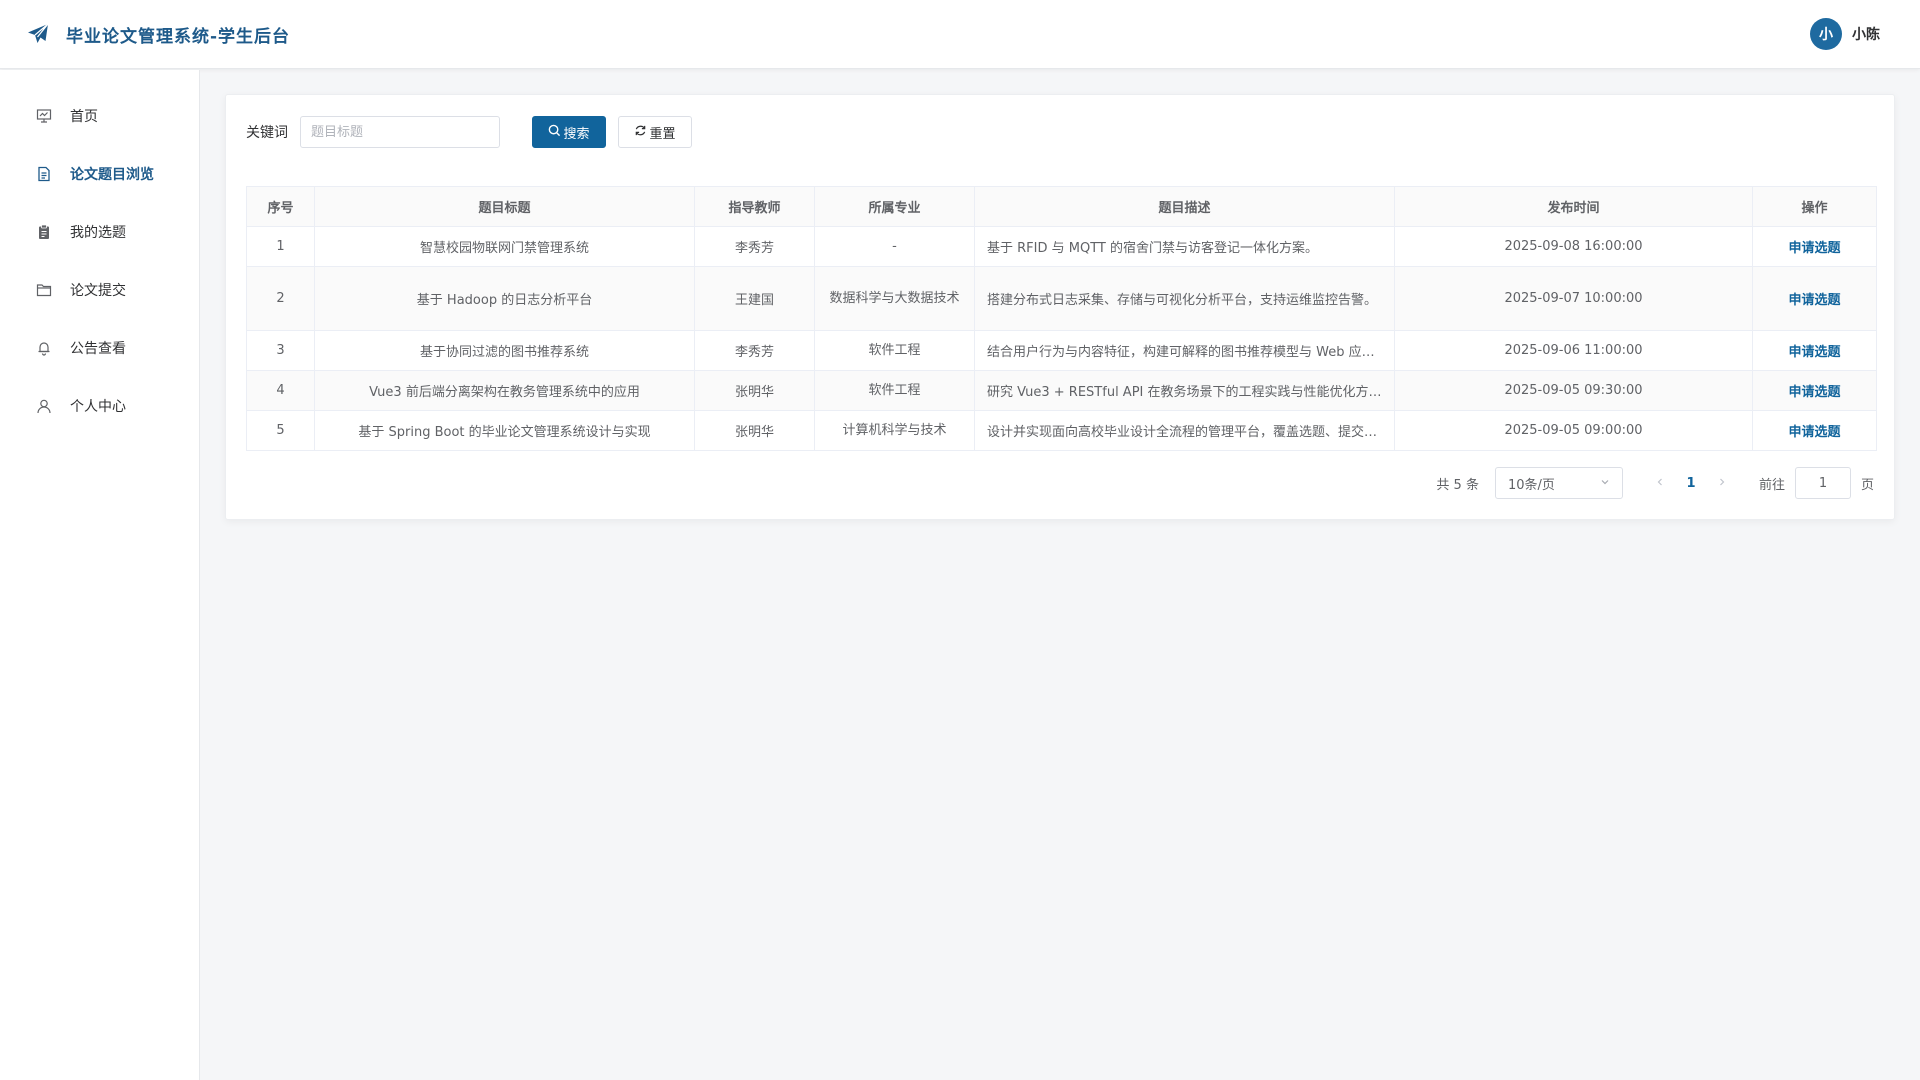 The width and height of the screenshot is (1920, 1080). I want to click on cell-publish-time: 2025-09-06 11:00:00, so click(1573, 350).